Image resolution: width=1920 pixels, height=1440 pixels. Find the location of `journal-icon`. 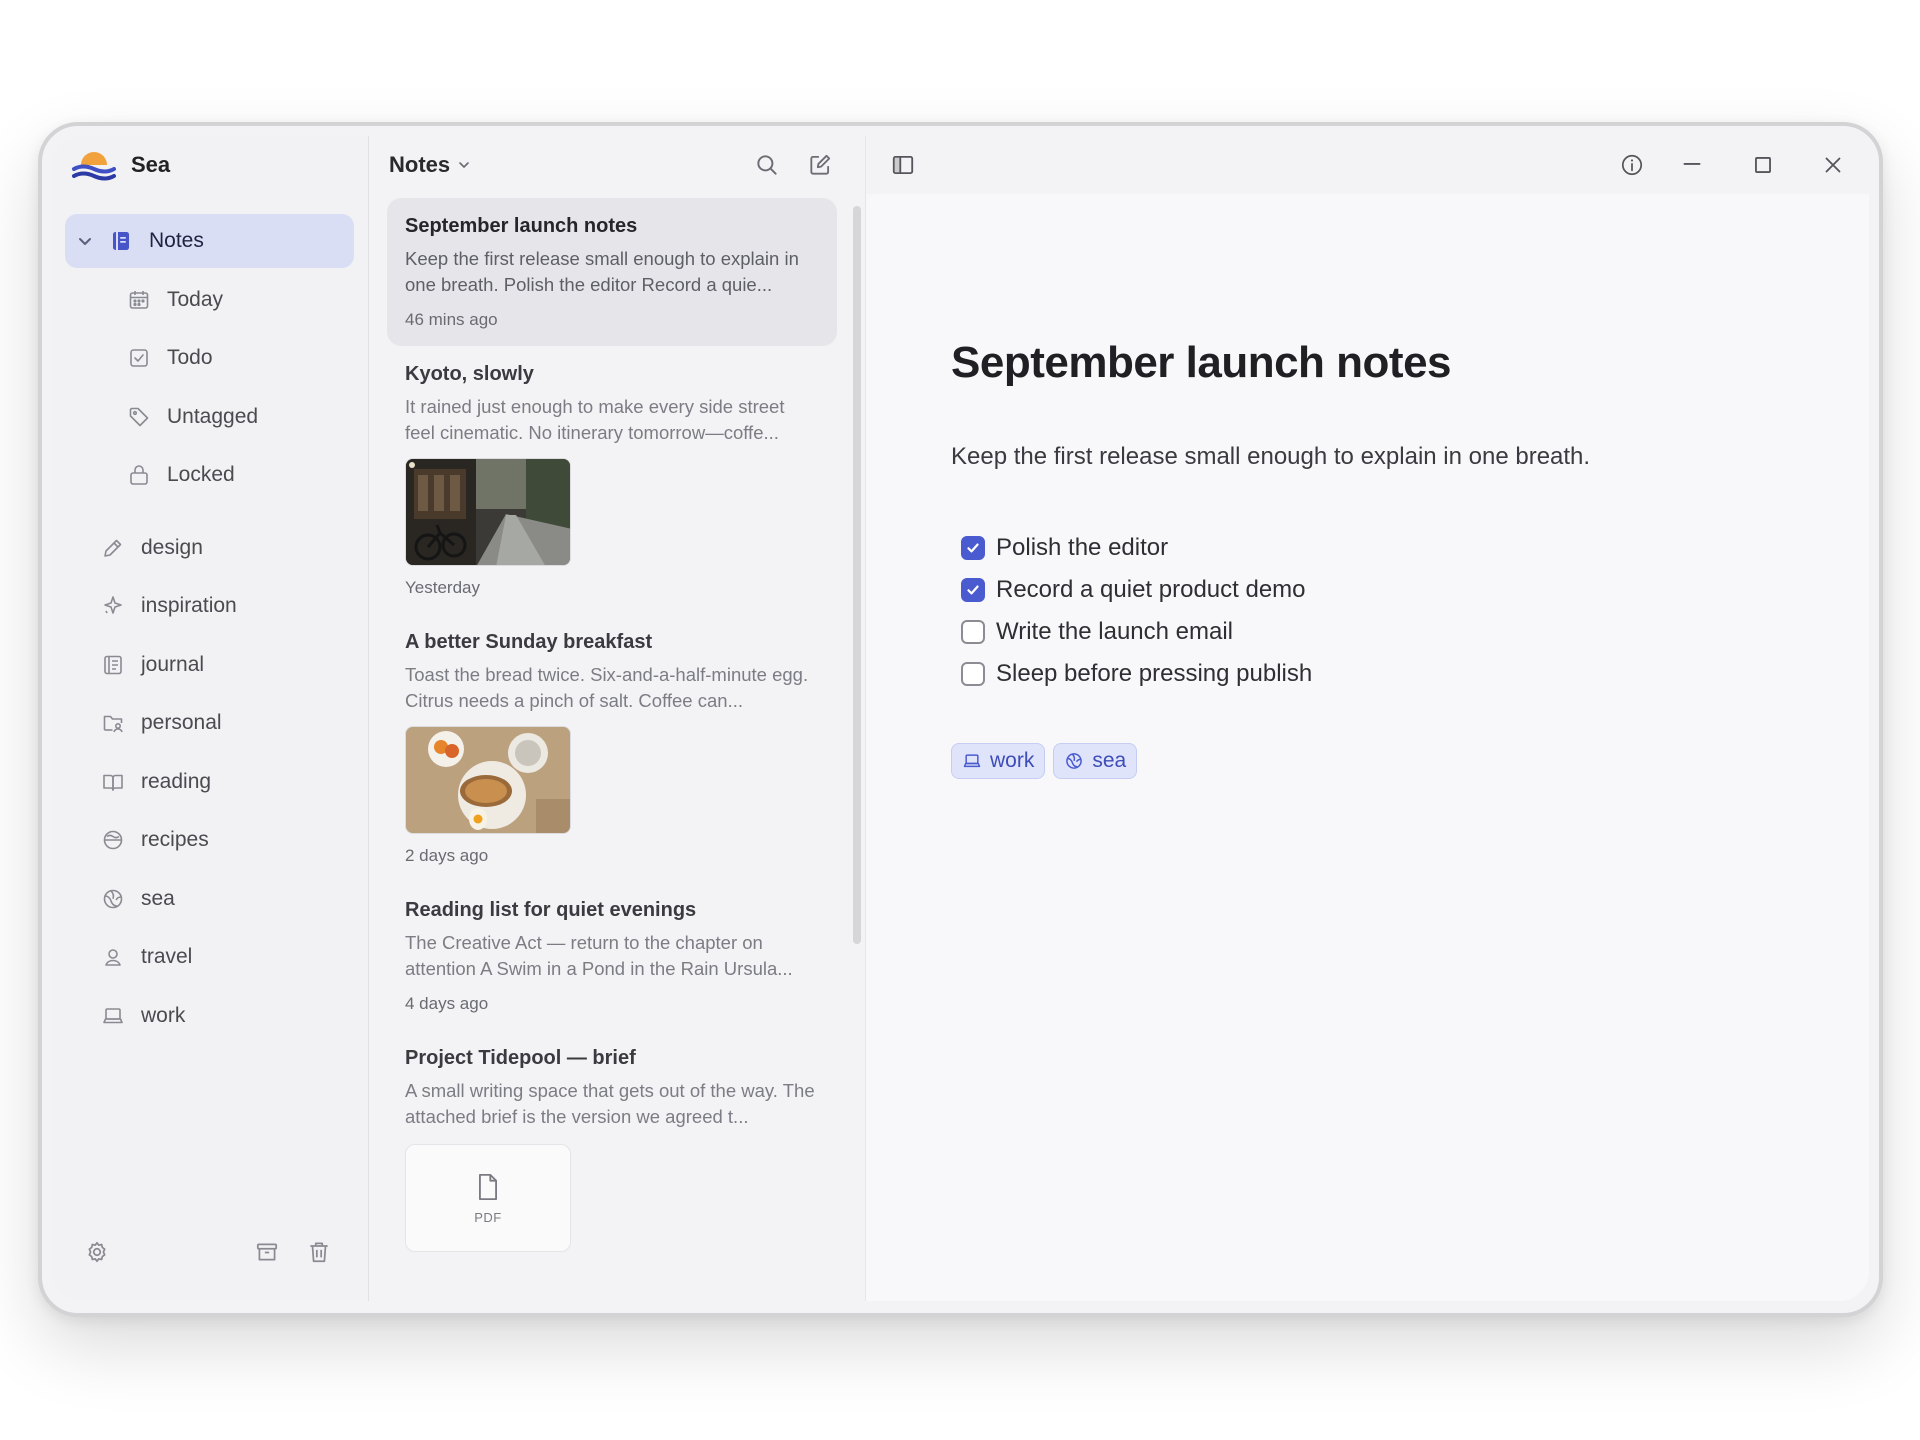

journal-icon is located at coordinates (113, 665).